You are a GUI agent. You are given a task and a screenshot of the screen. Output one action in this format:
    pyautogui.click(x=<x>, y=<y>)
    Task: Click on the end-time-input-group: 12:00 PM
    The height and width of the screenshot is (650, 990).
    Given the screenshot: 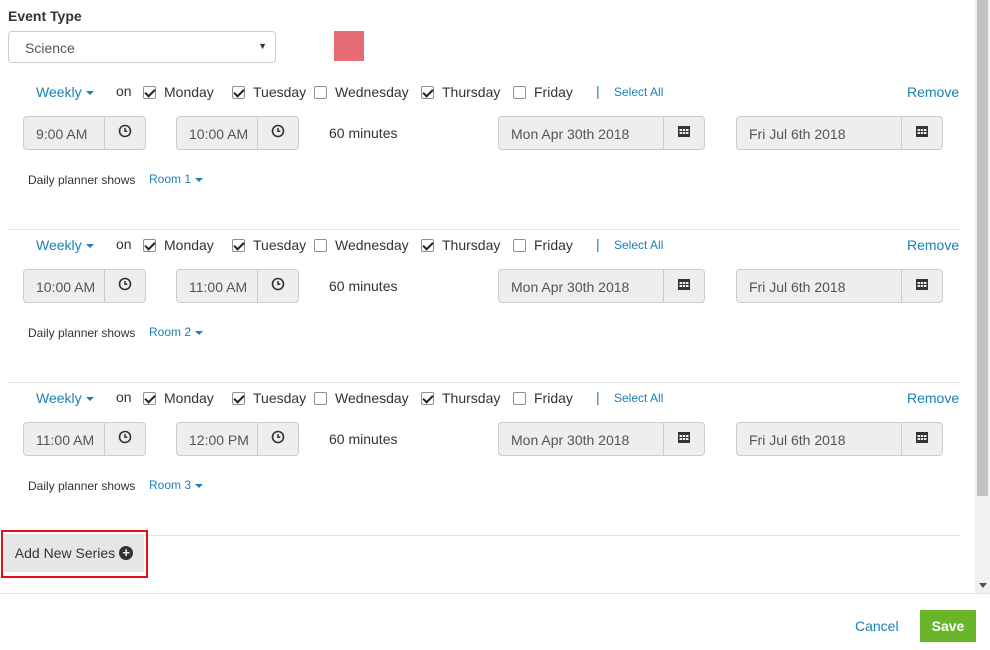 What is the action you would take?
    pyautogui.click(x=237, y=439)
    